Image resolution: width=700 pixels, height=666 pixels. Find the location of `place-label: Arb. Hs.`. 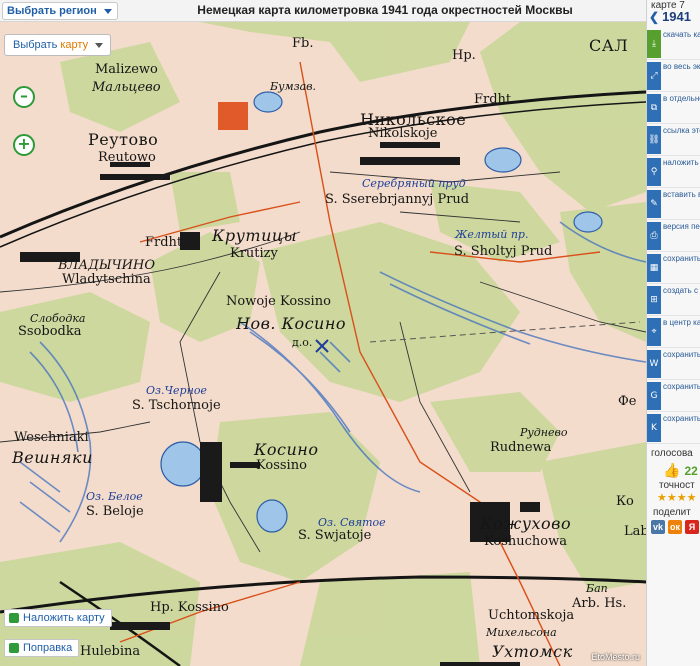

place-label: Arb. Hs. is located at coordinates (599, 603).